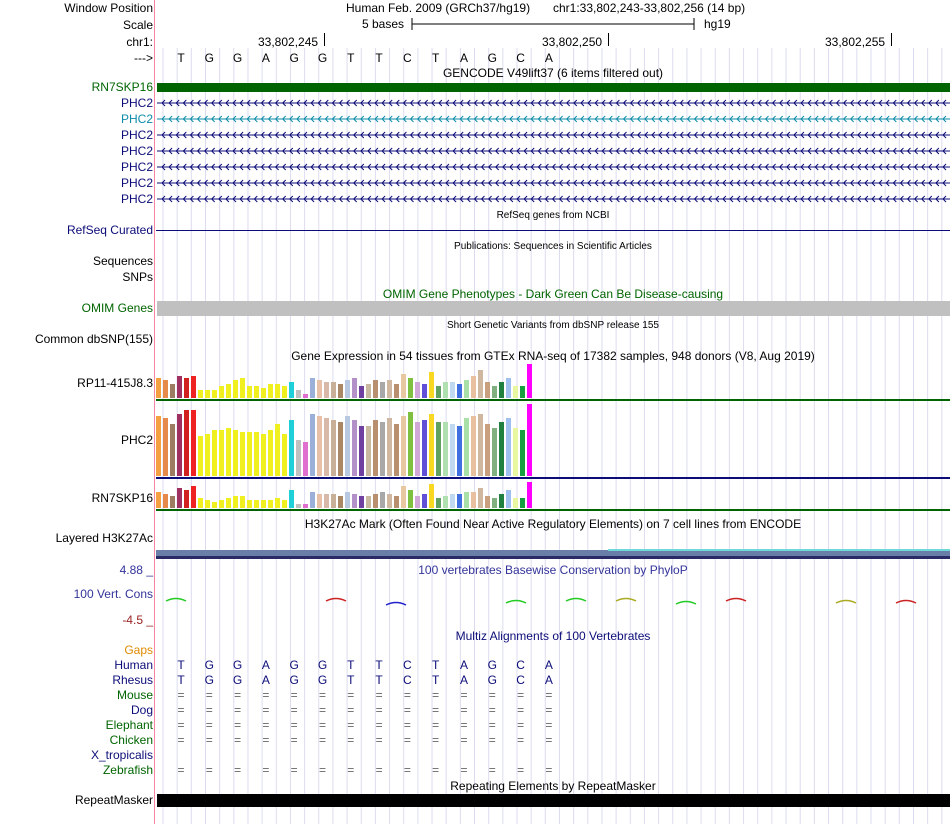  I want to click on gene-exon-bar, so click(553, 87).